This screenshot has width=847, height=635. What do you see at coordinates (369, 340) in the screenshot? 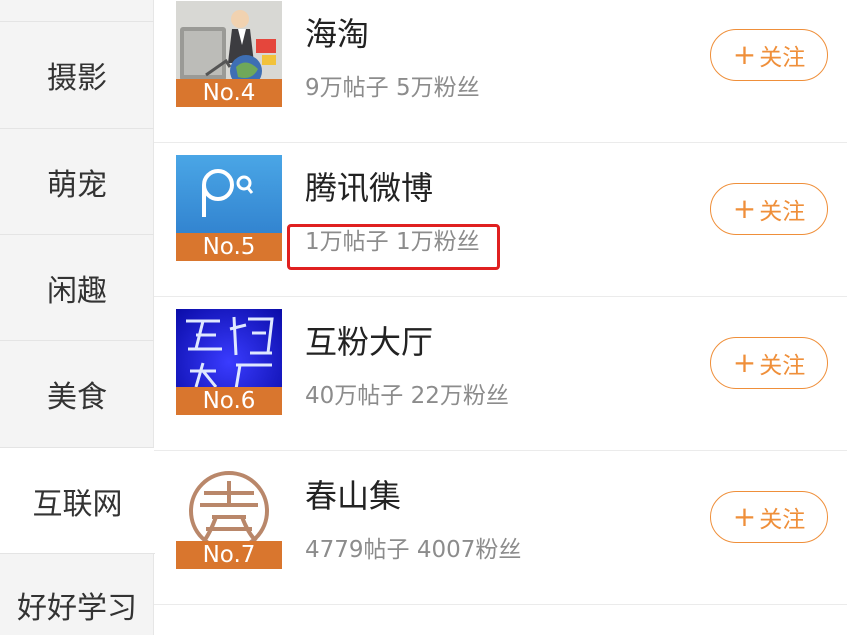
I see `forum-name: 互粉大厅` at bounding box center [369, 340].